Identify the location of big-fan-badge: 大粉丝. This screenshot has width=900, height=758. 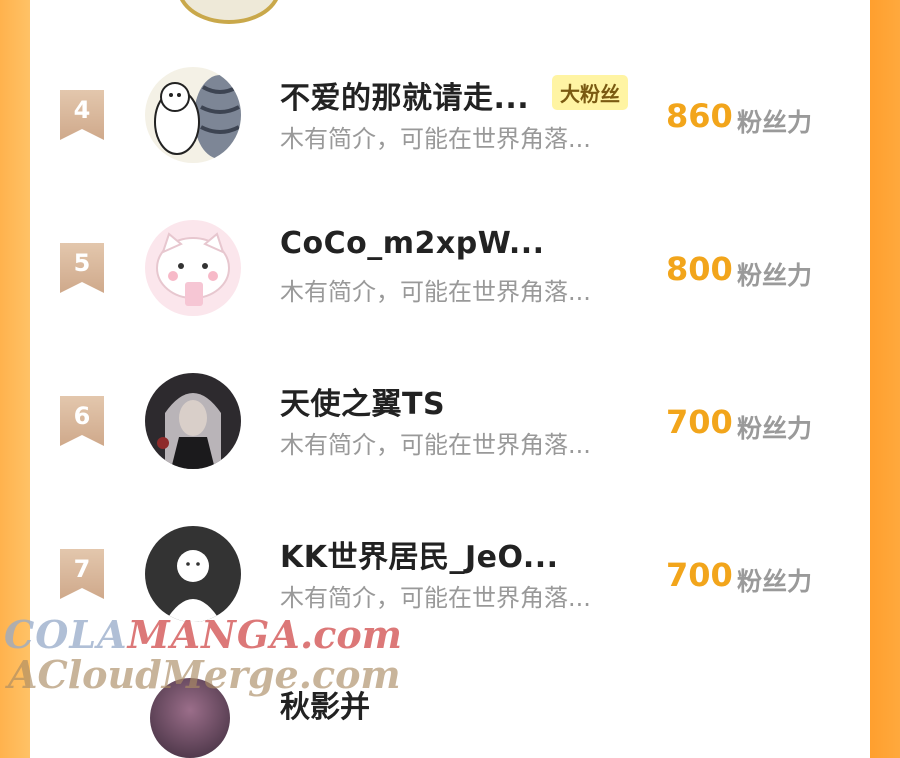
(590, 92).